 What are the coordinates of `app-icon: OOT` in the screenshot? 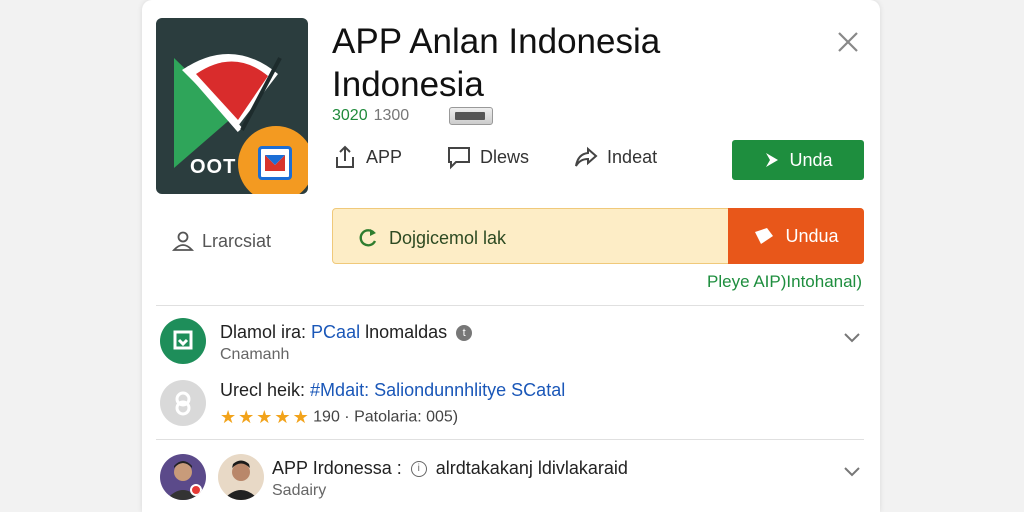 It's located at (232, 106).